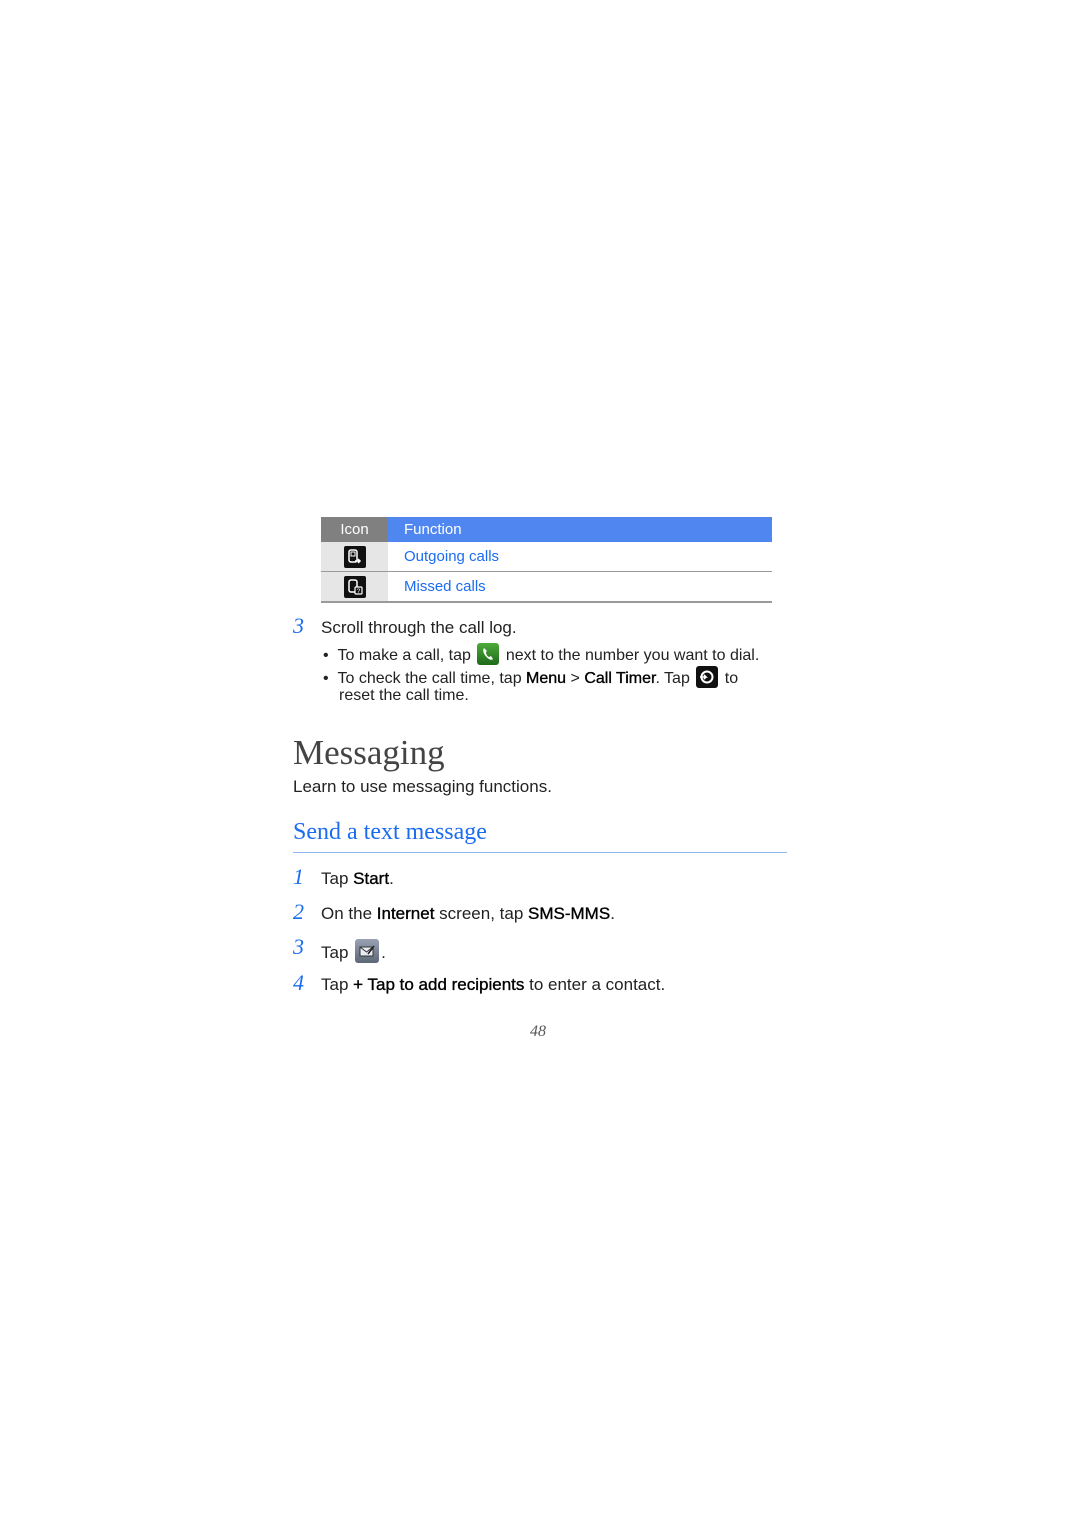 Image resolution: width=1080 pixels, height=1527 pixels. Describe the element at coordinates (404, 695) in the screenshot. I see `bullet-continuation: reset the call time.` at that location.